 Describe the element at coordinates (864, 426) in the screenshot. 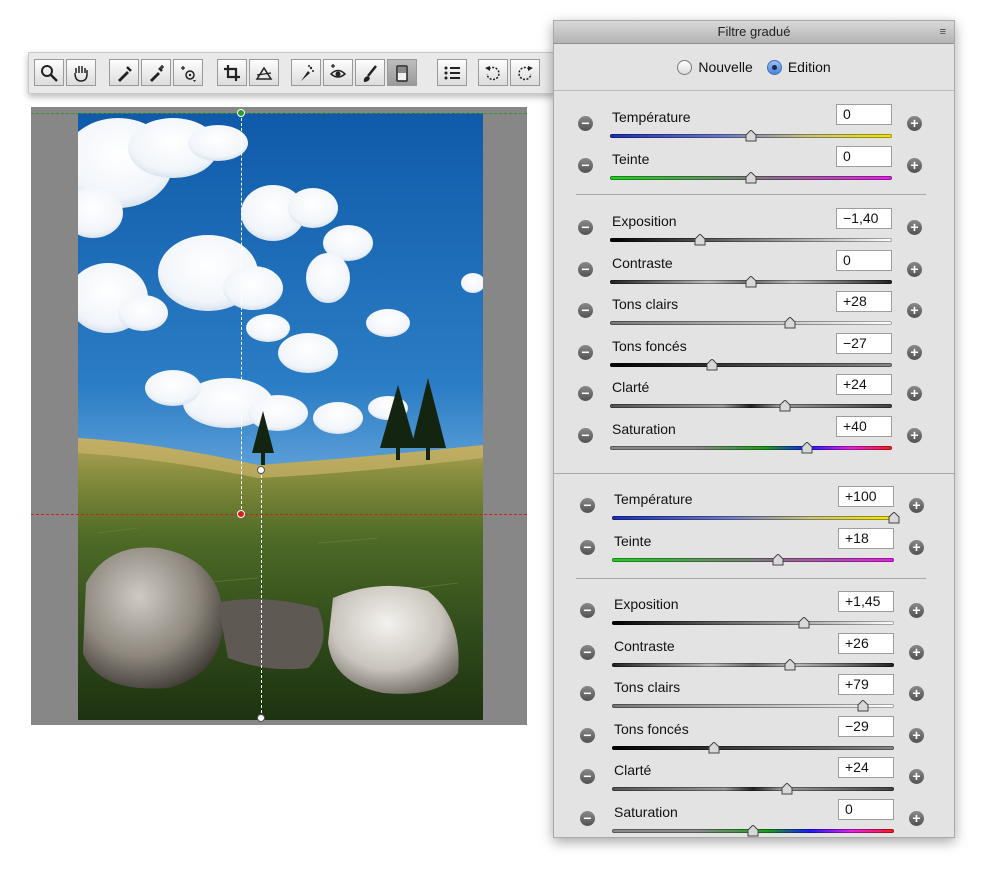

I see `slider-value-input: +40` at that location.